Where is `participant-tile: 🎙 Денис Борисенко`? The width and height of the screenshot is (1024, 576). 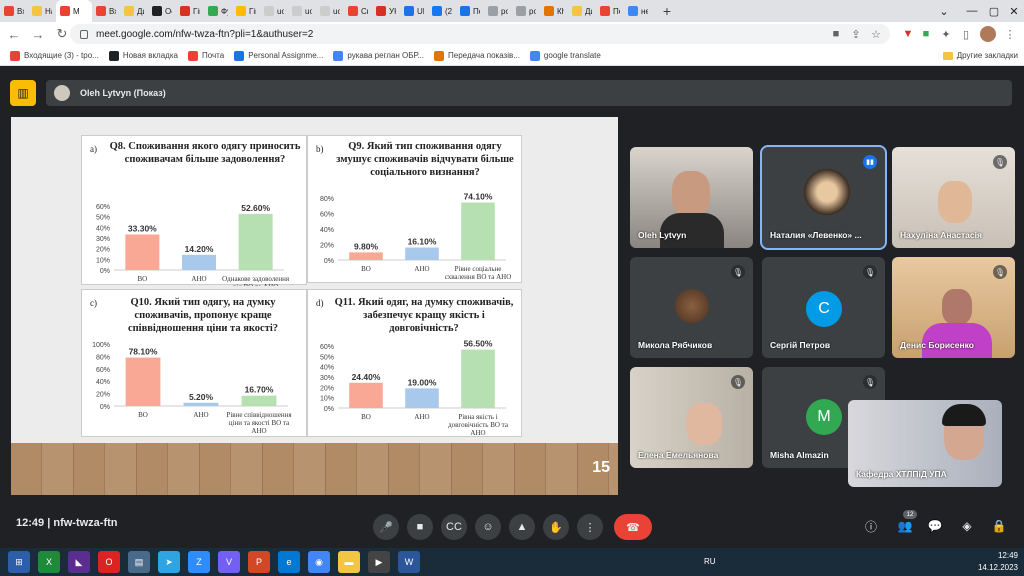
participant-tile: 🎙 Денис Борисенко is located at coordinates (953, 307).